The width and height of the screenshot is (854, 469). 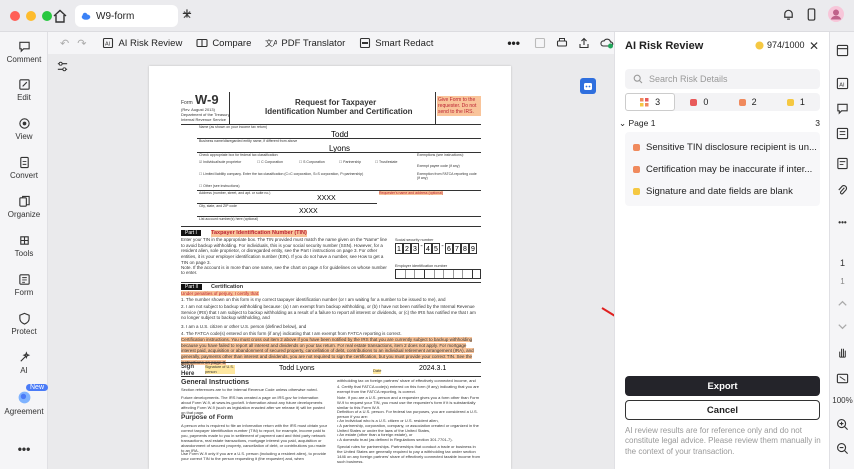 What do you see at coordinates (350, 162) in the screenshot?
I see `checkbox-partnership: ☐ Partnership` at bounding box center [350, 162].